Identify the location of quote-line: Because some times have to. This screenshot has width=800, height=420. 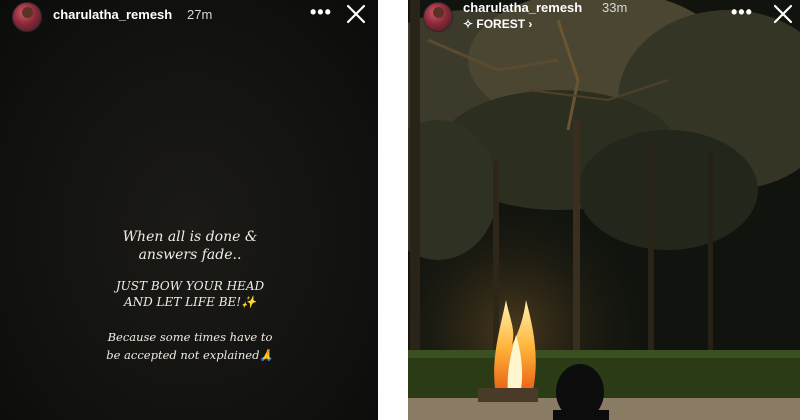
(190, 337).